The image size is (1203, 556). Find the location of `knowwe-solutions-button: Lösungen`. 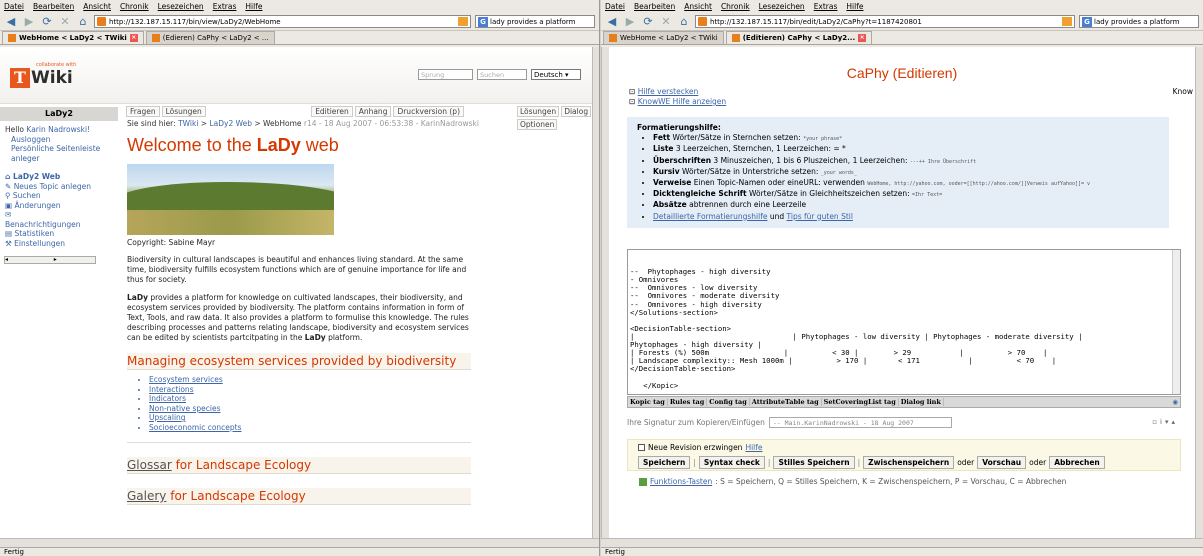

knowwe-solutions-button: Lösungen is located at coordinates (538, 111).